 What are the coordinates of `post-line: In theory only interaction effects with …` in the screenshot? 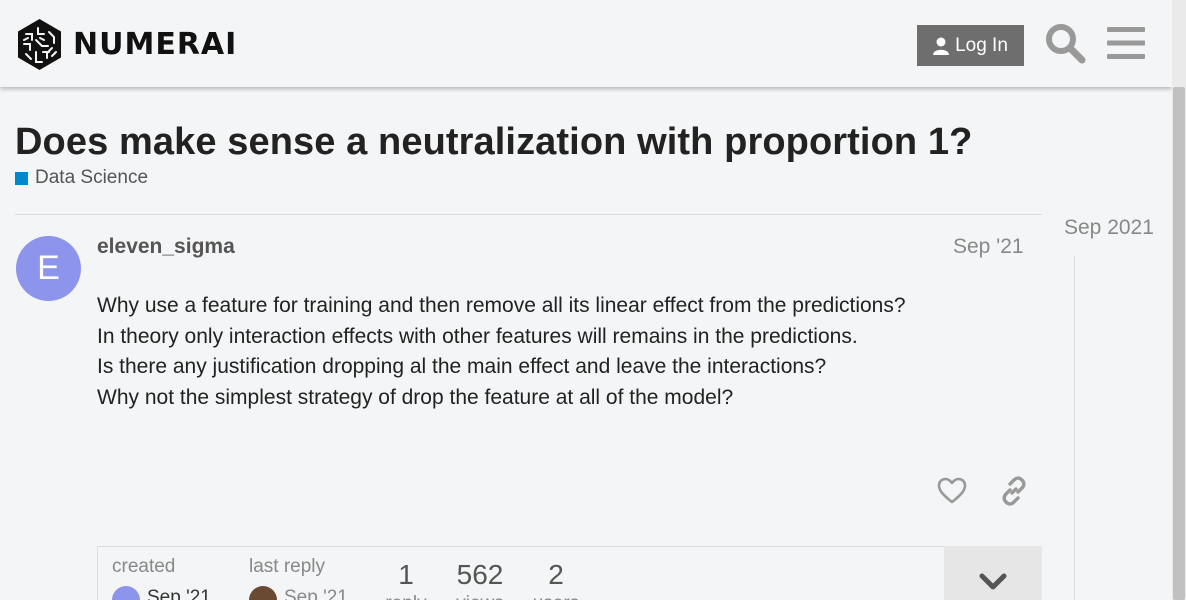 It's located at (477, 336).